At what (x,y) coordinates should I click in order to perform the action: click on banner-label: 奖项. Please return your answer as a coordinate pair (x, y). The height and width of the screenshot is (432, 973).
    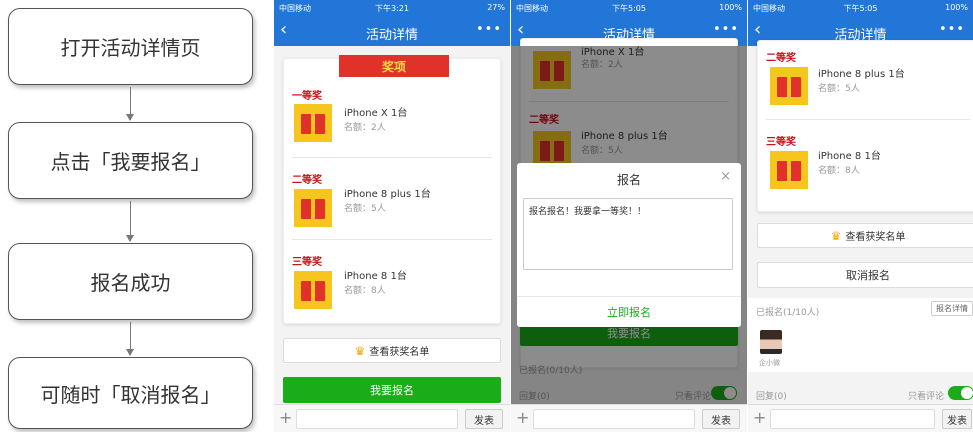
    Looking at the image, I should click on (393, 66).